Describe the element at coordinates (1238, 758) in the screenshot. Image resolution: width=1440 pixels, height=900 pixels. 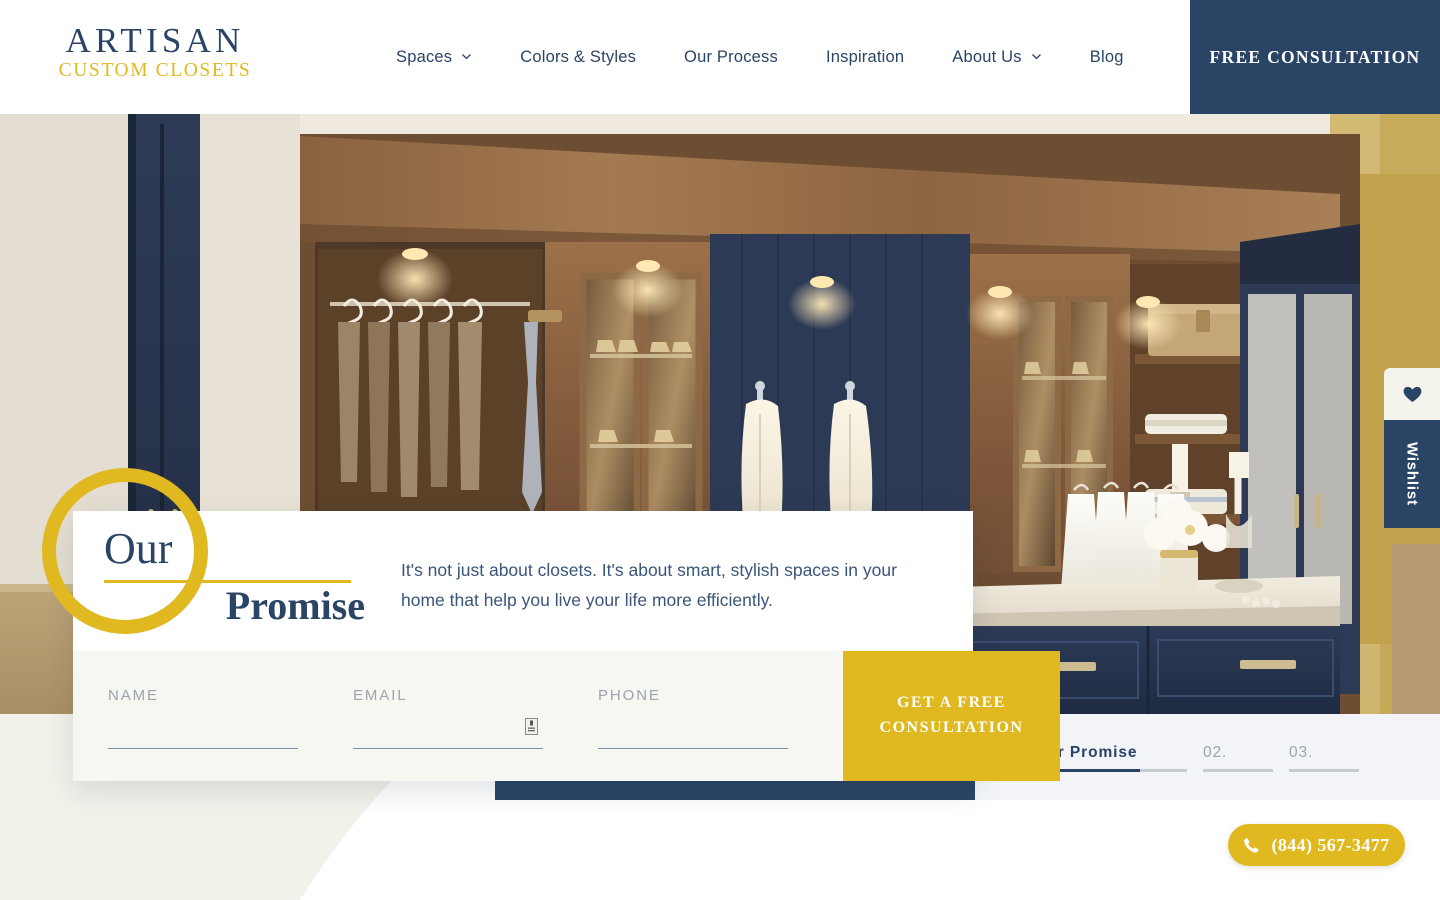
I see `slide-indicator-2: 02.` at that location.